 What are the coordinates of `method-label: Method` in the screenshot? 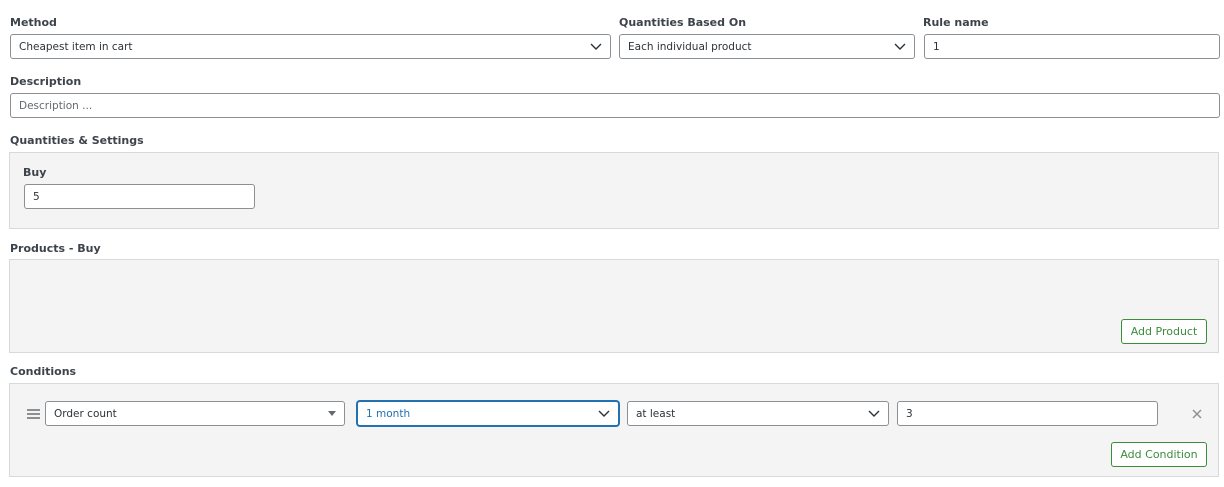 It's located at (33, 22).